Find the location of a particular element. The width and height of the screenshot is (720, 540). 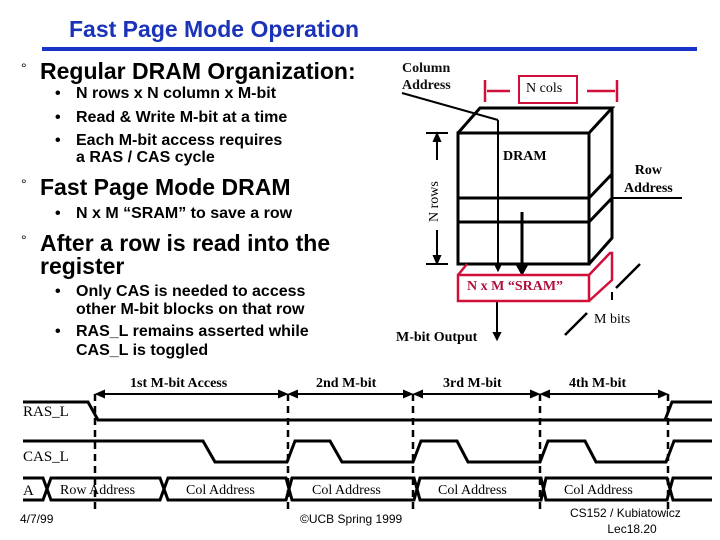

cas-l-waveform is located at coordinates (367, 451).